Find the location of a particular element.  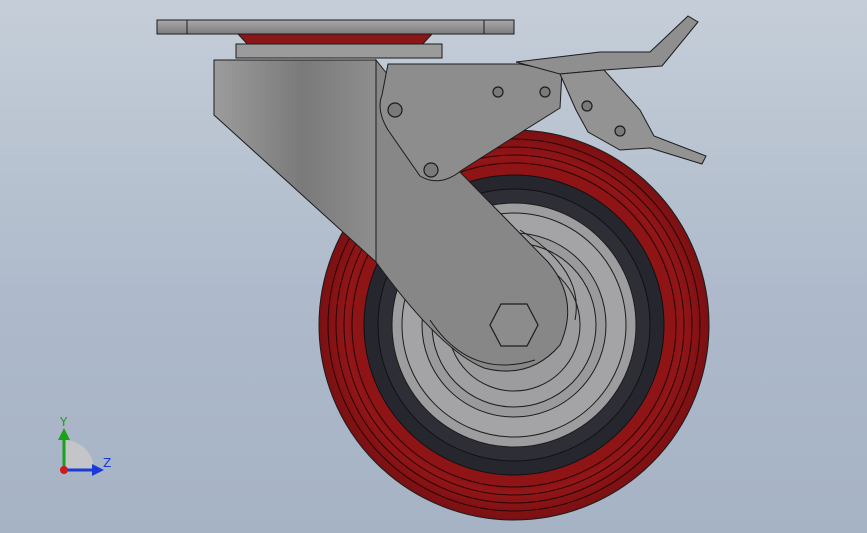

top-plate is located at coordinates (335, 27).